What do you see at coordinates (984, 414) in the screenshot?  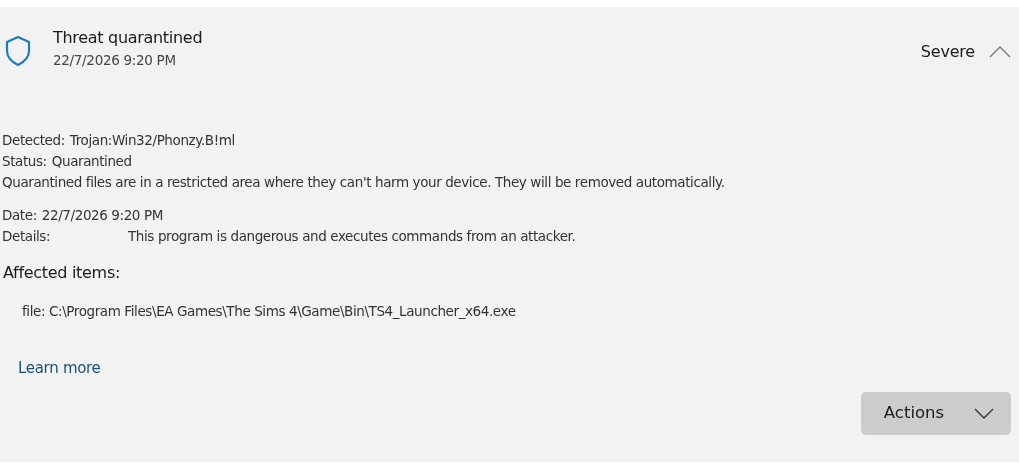 I see `chevron-down-icon` at bounding box center [984, 414].